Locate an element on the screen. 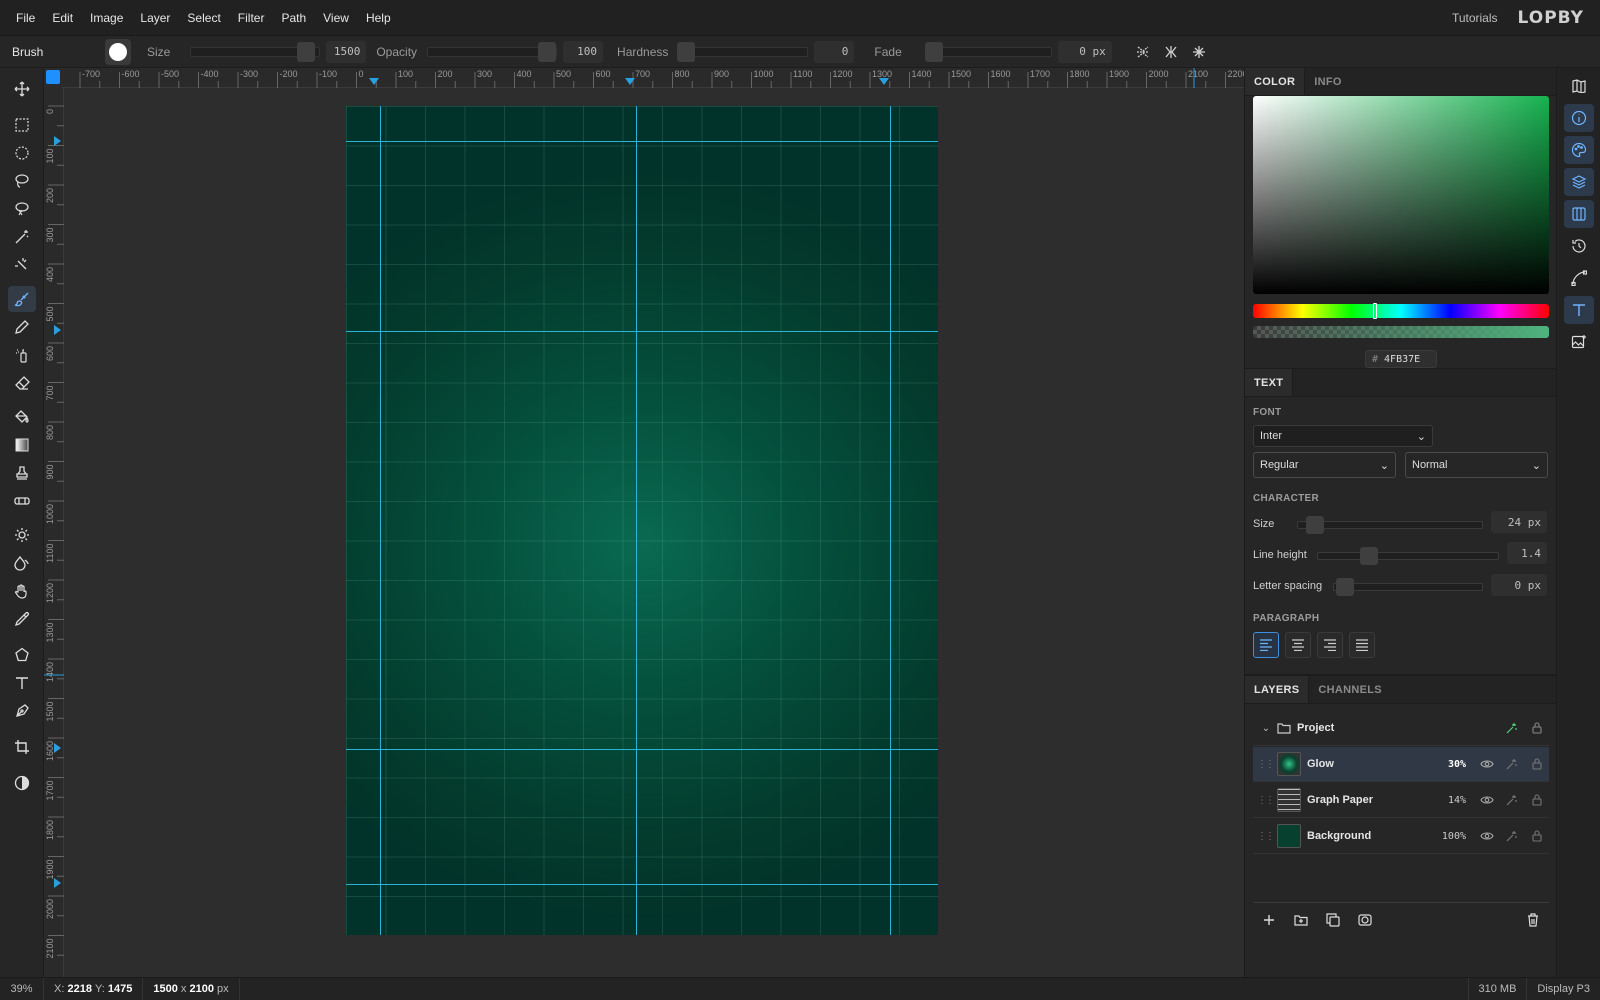 This screenshot has width=1600, height=1000. menu-path: Path is located at coordinates (293, 18).